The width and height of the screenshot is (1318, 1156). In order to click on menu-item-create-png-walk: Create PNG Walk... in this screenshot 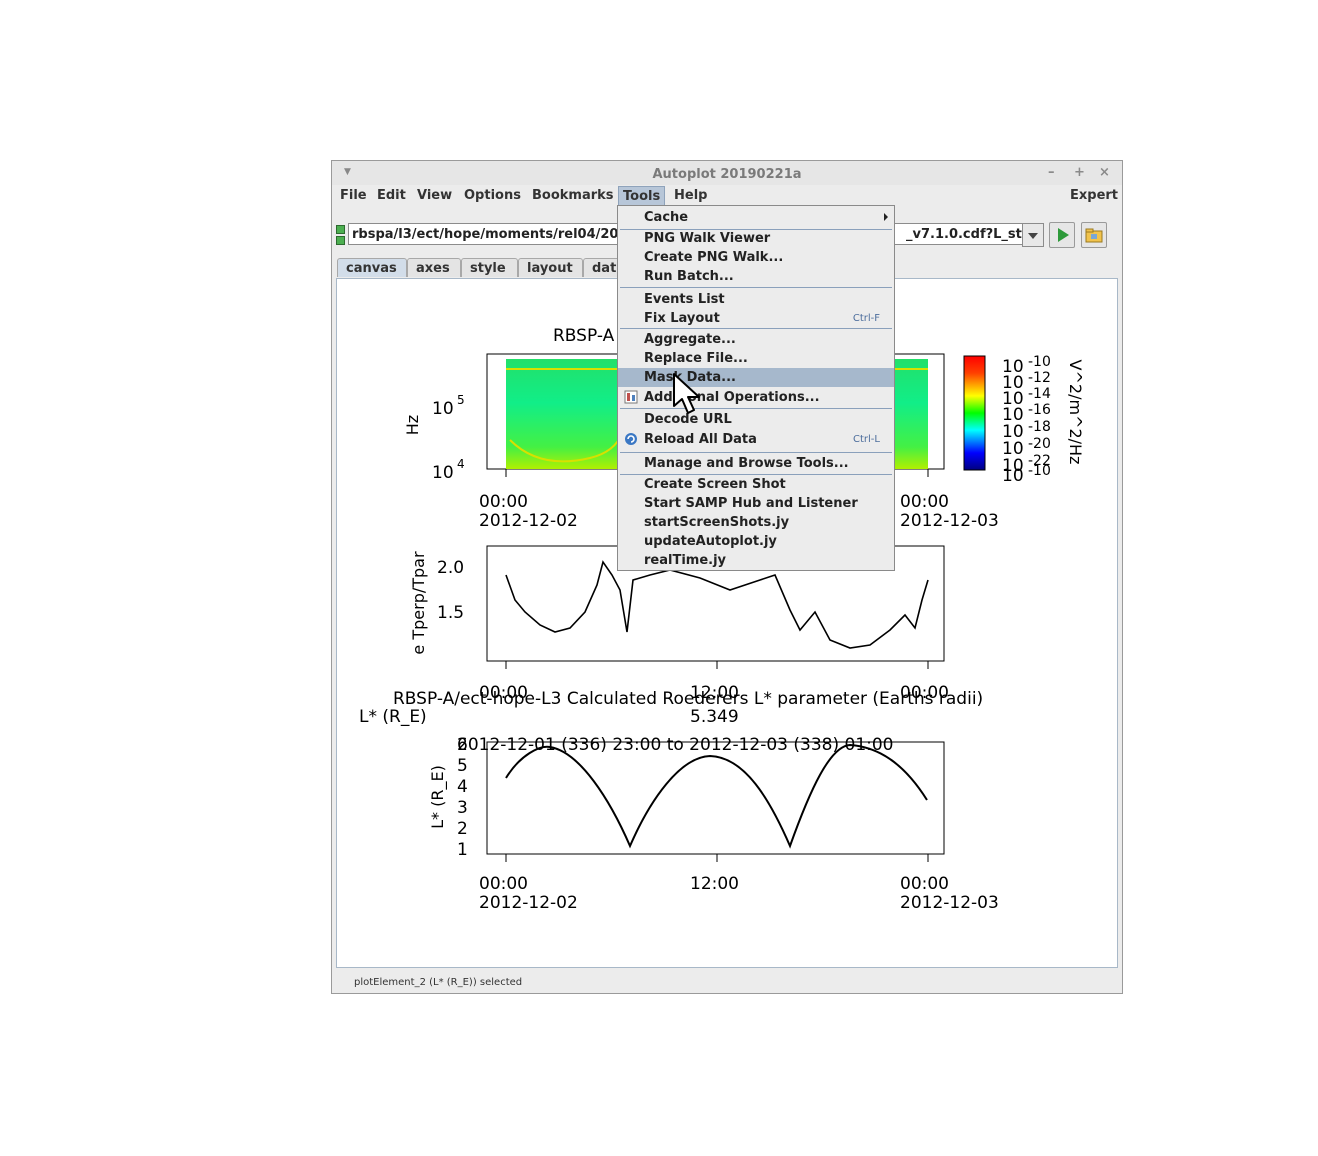, I will do `click(756, 257)`.